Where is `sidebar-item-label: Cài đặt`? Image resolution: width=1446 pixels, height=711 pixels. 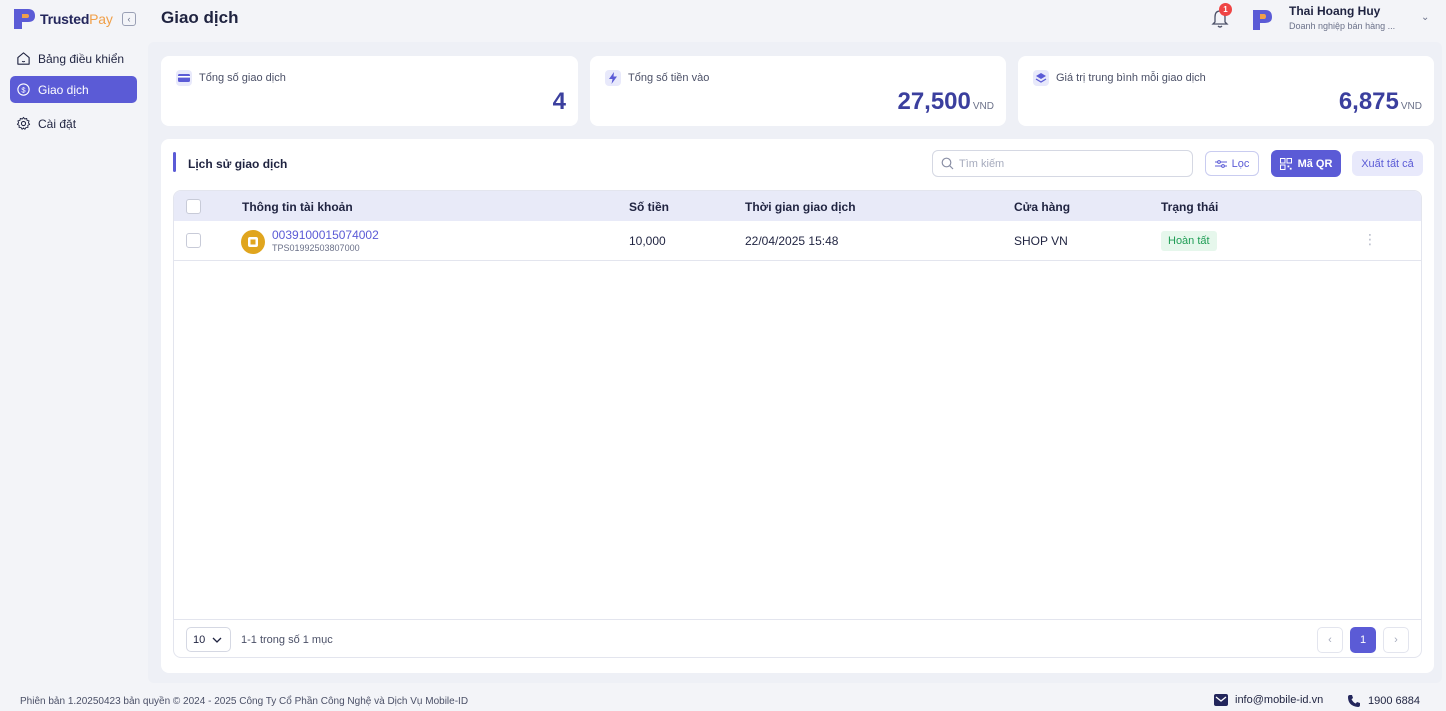 sidebar-item-label: Cài đặt is located at coordinates (57, 123).